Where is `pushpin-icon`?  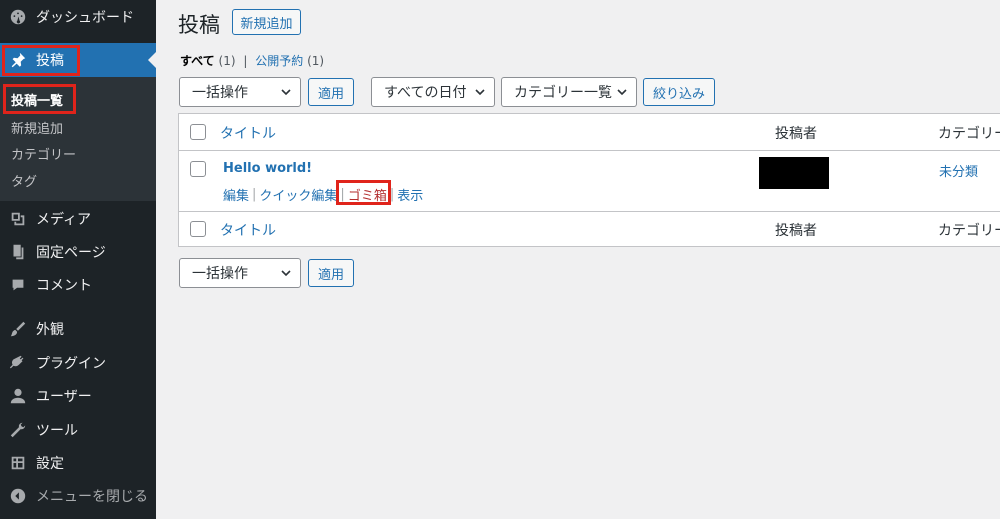
pushpin-icon is located at coordinates (18, 60).